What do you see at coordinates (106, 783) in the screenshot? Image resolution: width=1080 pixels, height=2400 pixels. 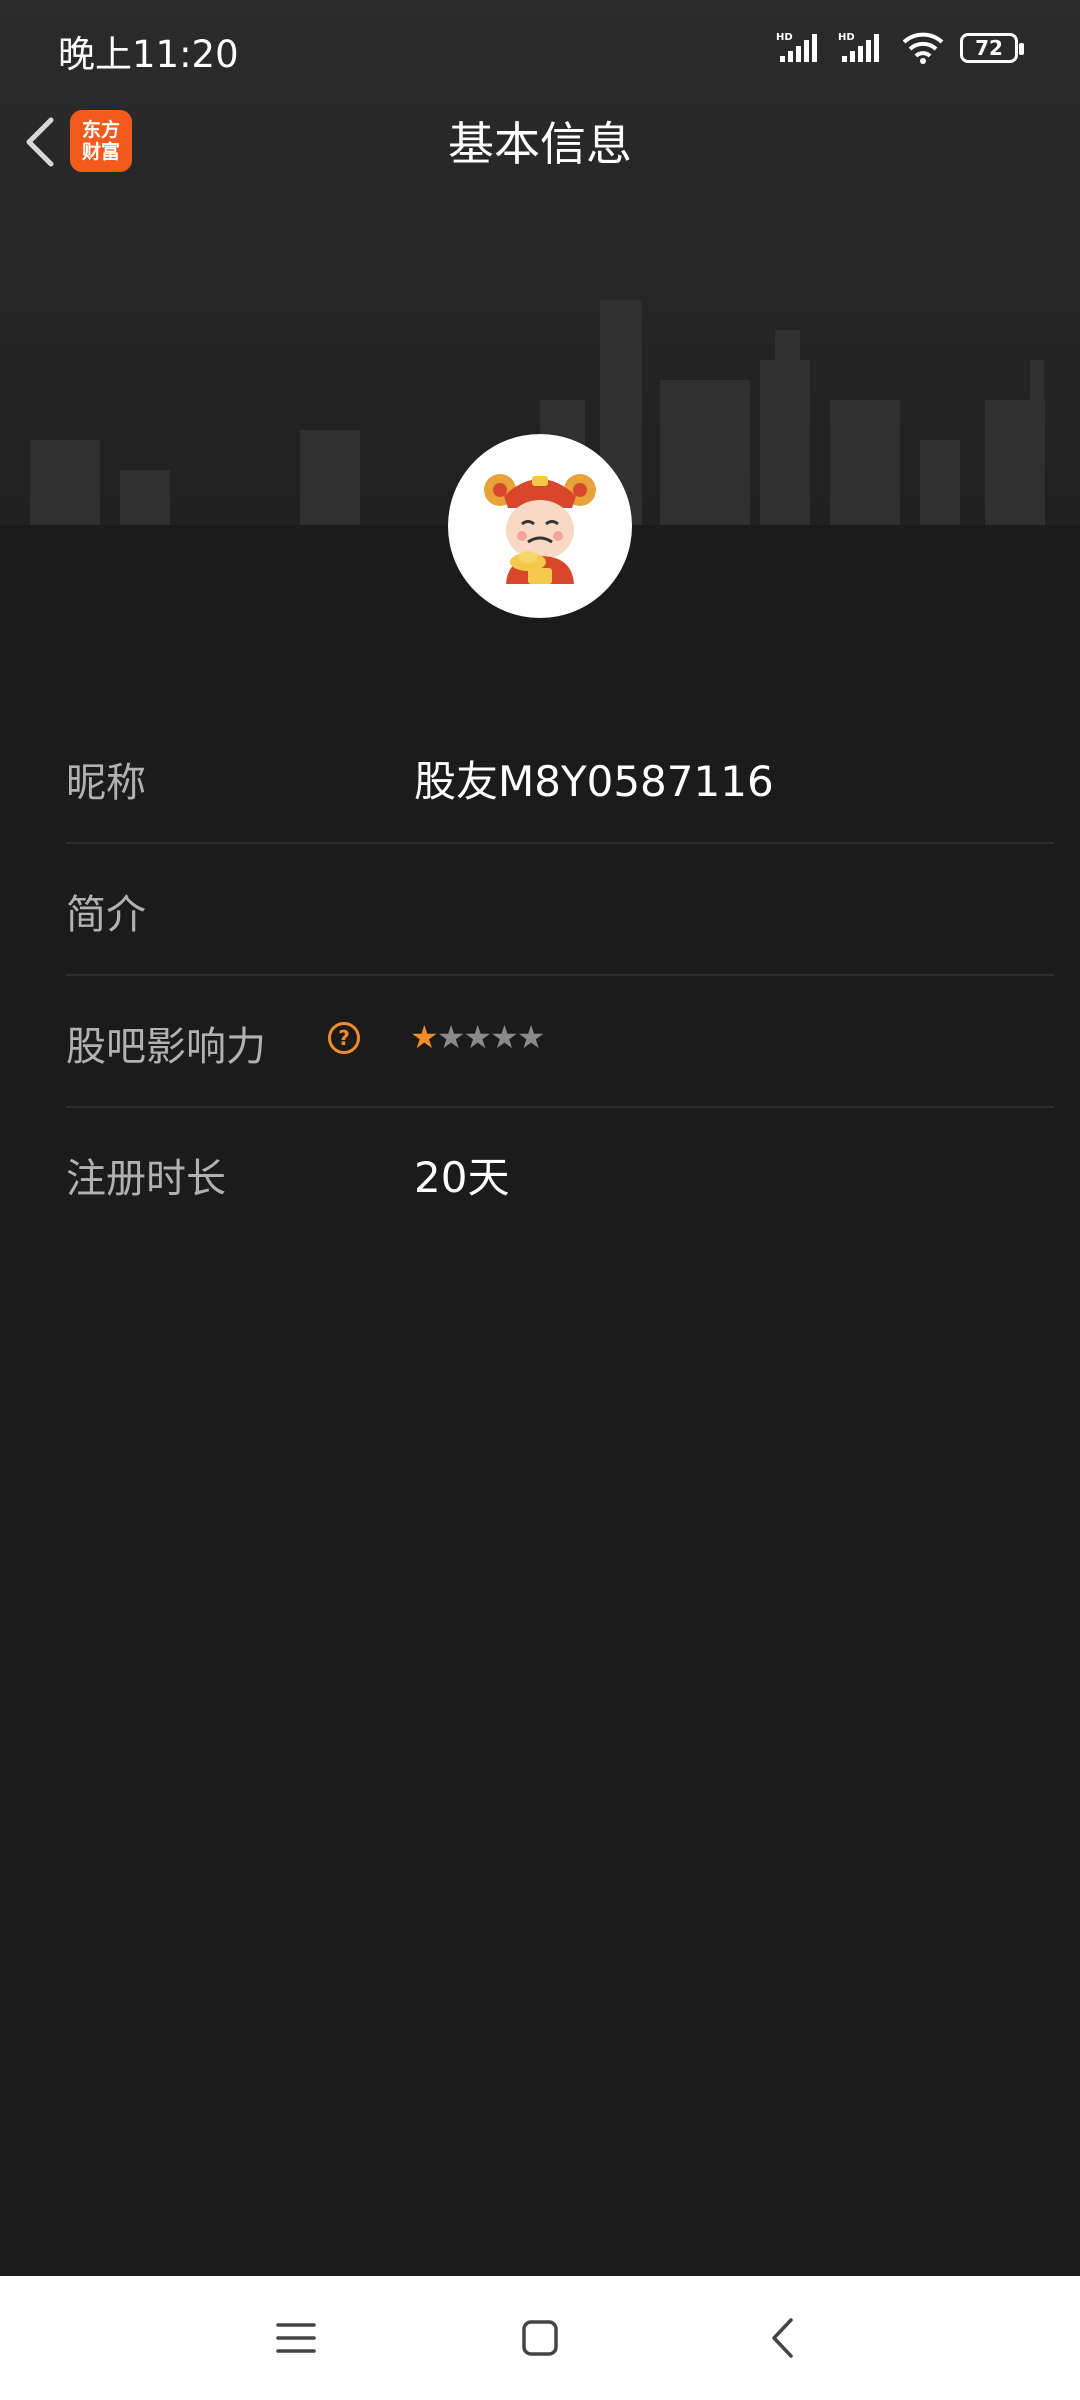 I see `nickname-label: 昵称` at bounding box center [106, 783].